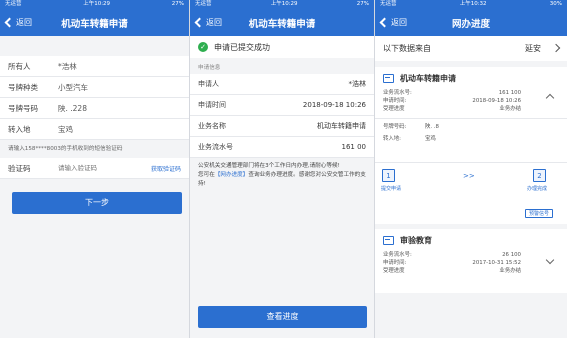 The width and height of the screenshot is (567, 338). Describe the element at coordinates (354, 147) in the screenshot. I see `serial-value: 161 00` at that location.